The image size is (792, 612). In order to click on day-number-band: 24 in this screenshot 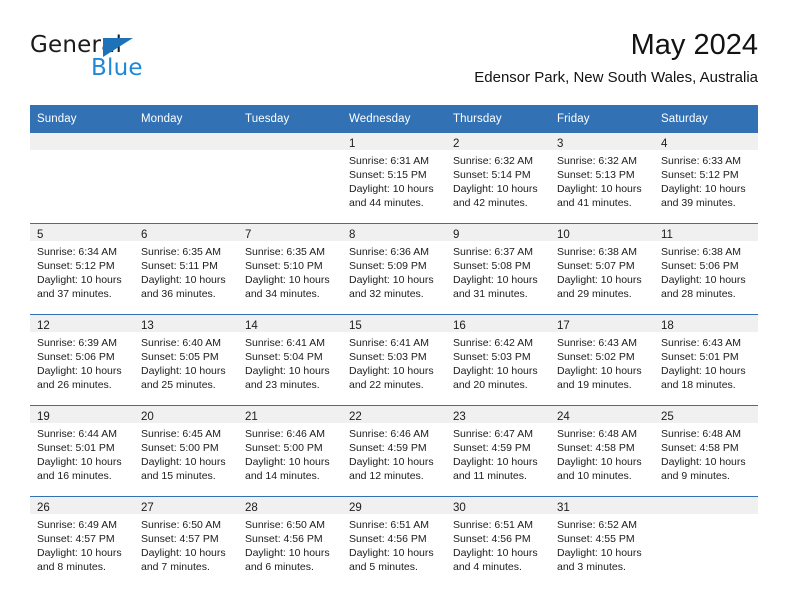, I will do `click(602, 414)`.